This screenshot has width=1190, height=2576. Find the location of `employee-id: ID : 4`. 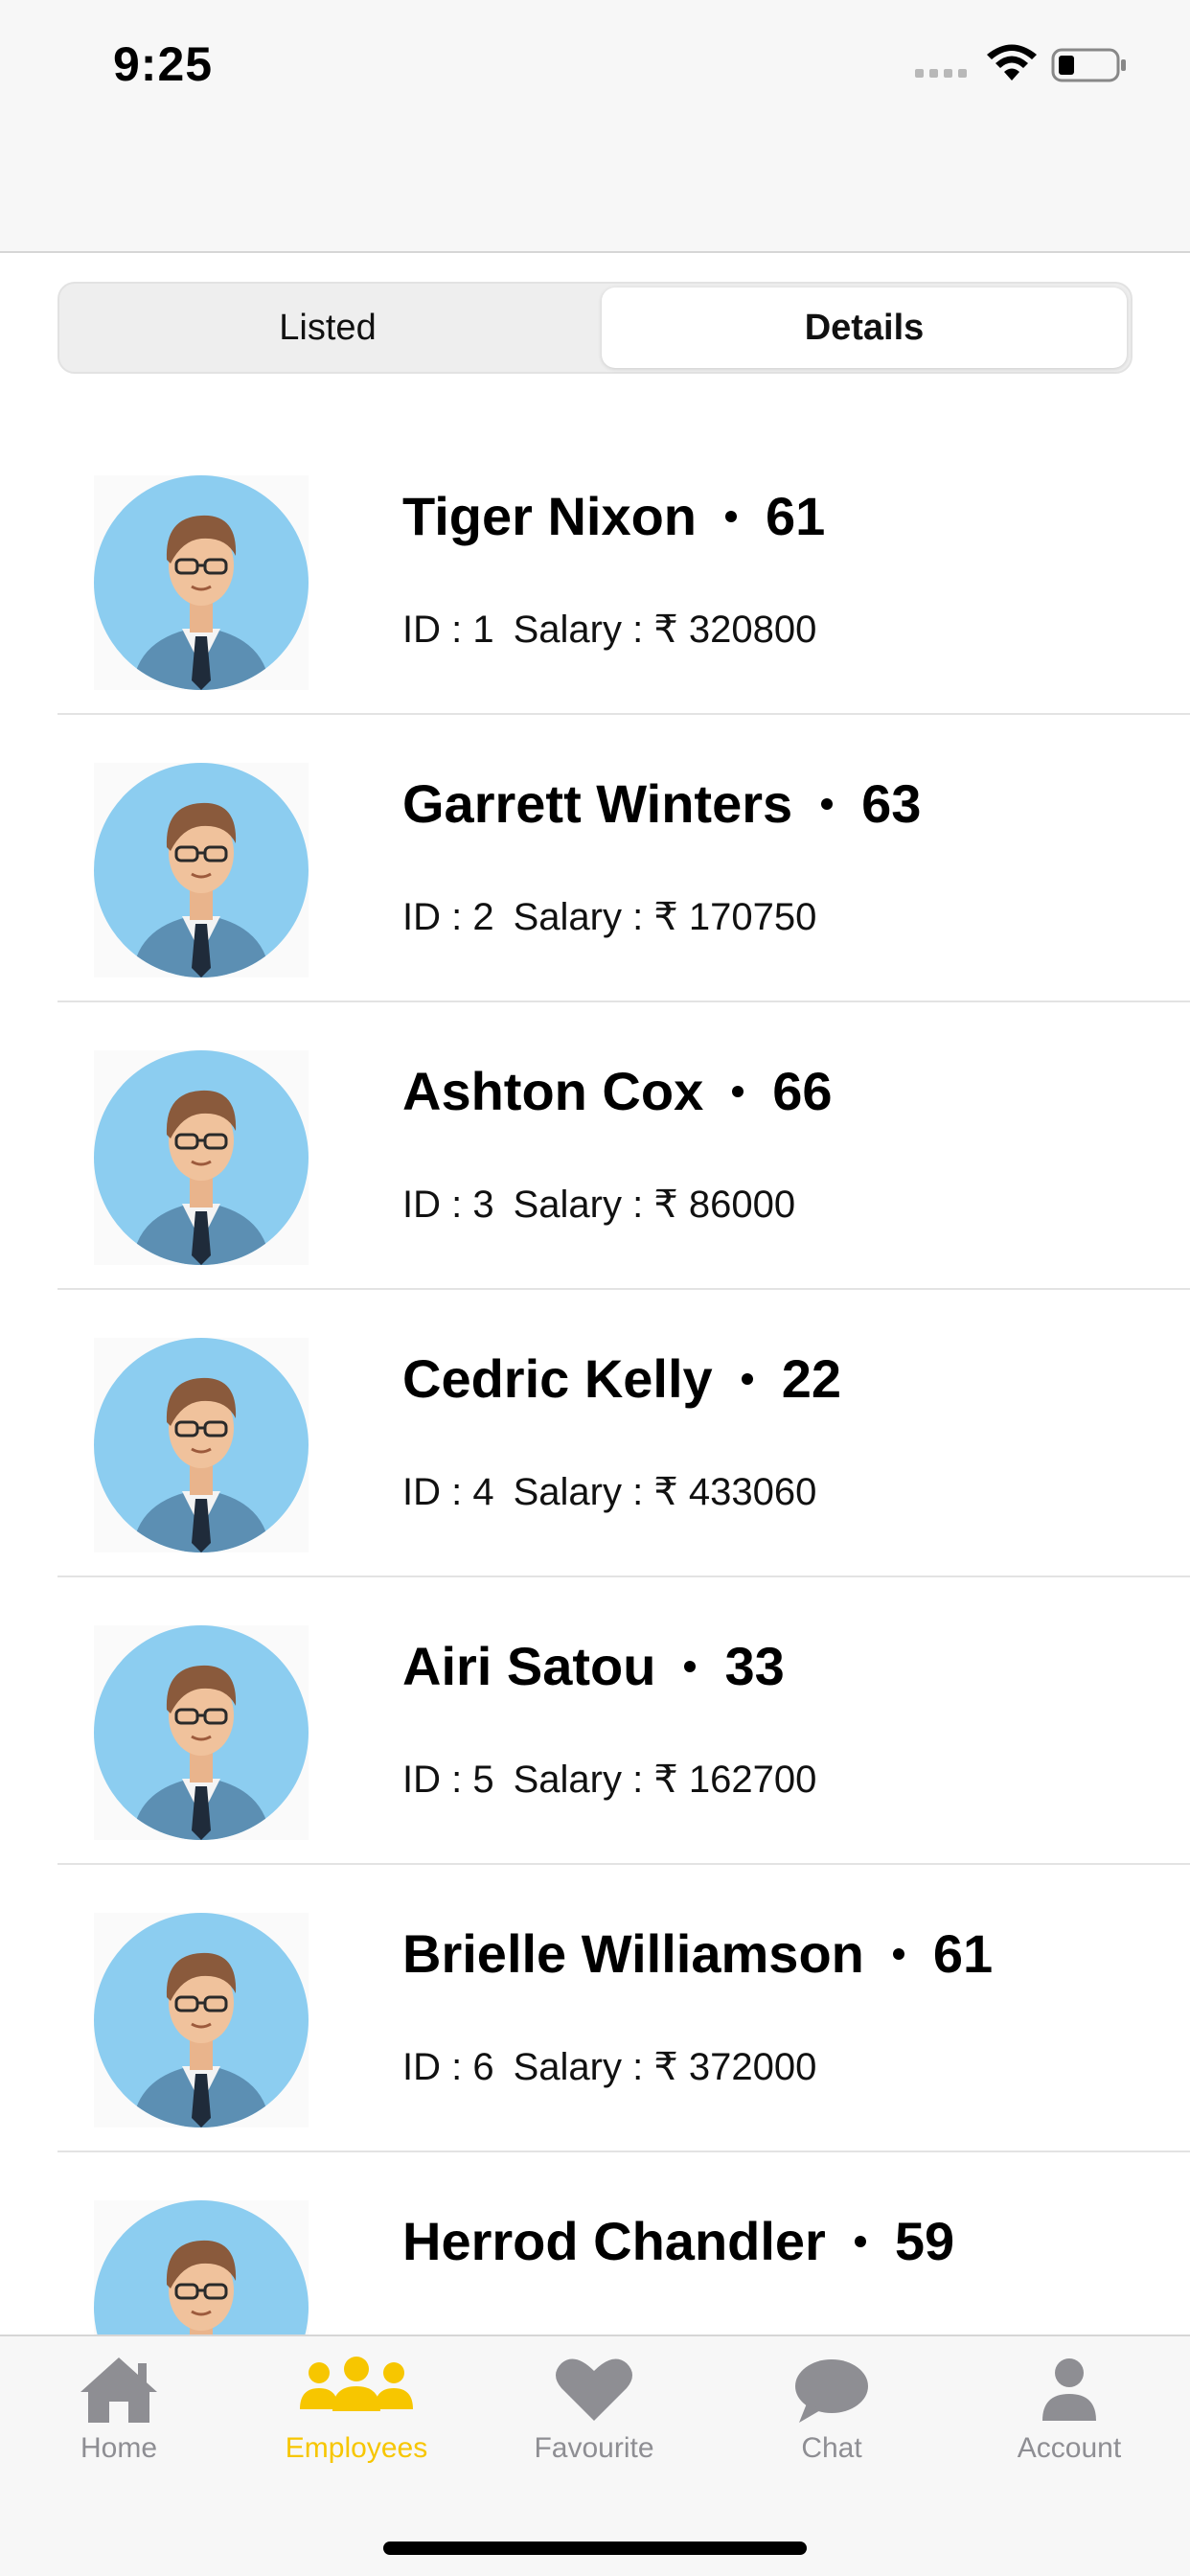

employee-id: ID : 4 is located at coordinates (448, 1492).